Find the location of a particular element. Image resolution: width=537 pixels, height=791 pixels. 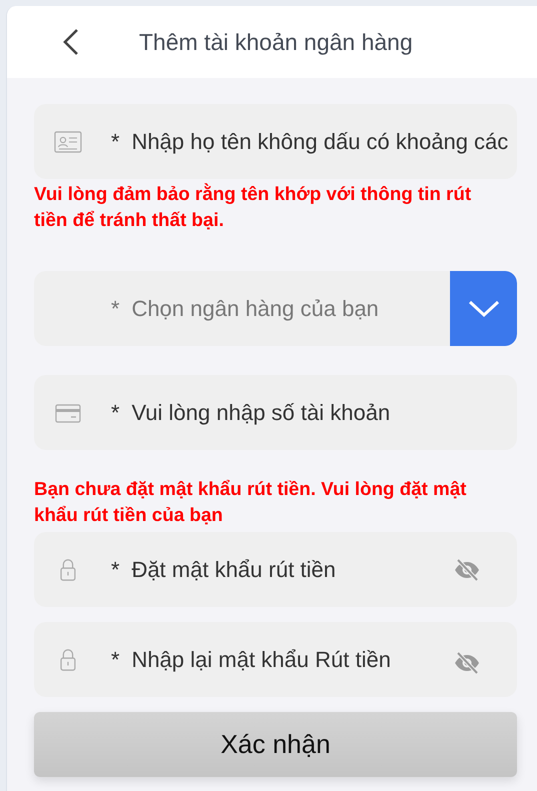

warning-message: Bạn chưa đặt mật khẩu rút tiền. Vui lòng đặt mật khẩu rút tiền của bạn is located at coordinates (251, 502).